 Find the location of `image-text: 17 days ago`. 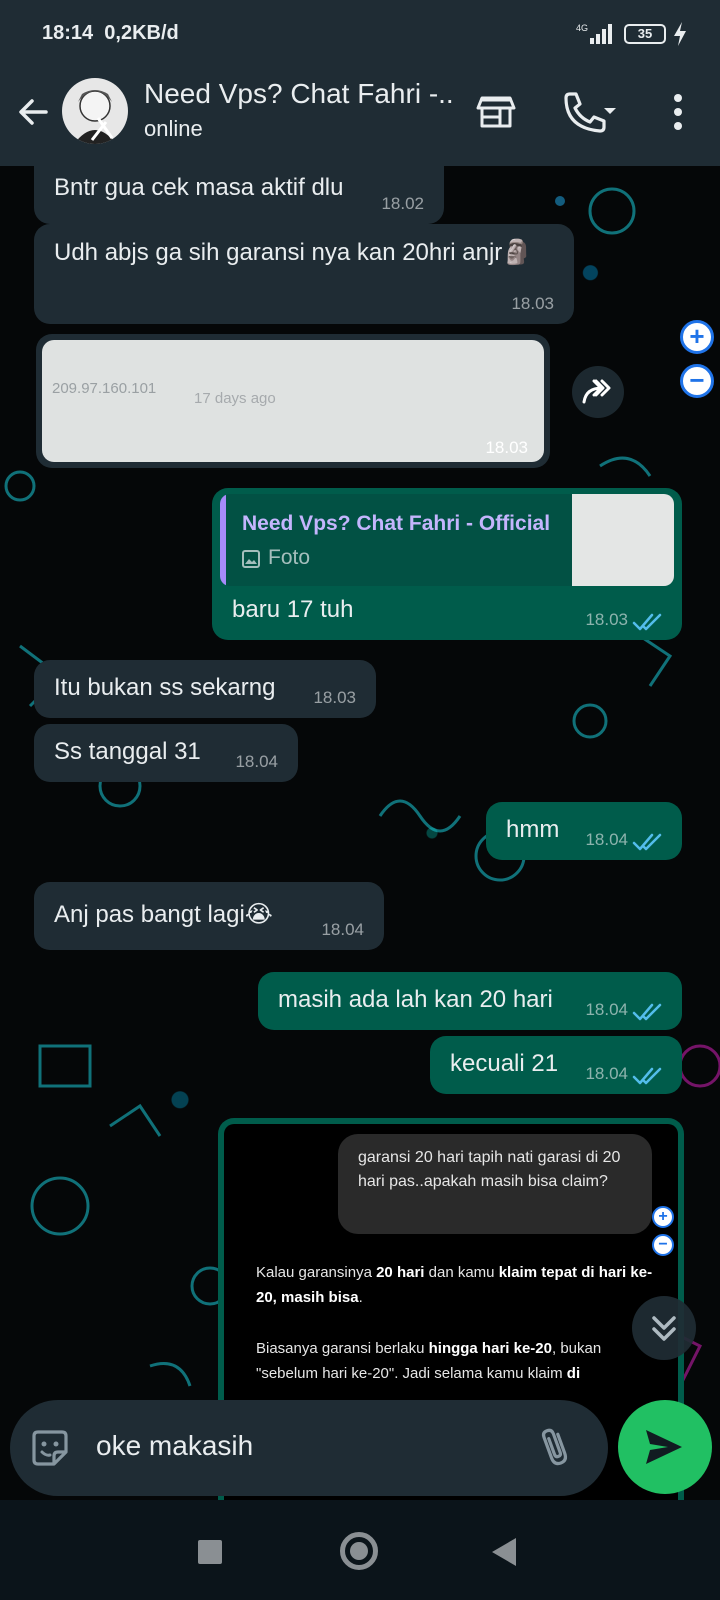

image-text: 17 days ago is located at coordinates (235, 398).